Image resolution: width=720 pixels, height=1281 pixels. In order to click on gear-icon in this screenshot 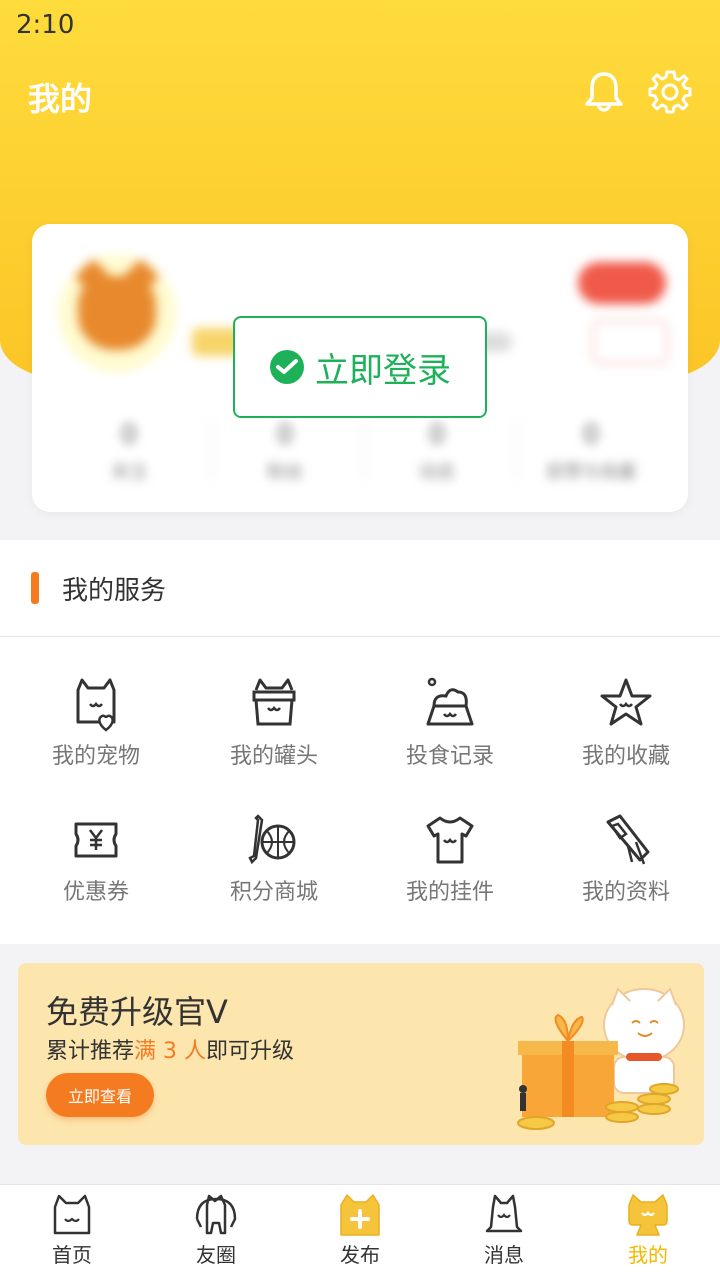, I will do `click(670, 92)`.